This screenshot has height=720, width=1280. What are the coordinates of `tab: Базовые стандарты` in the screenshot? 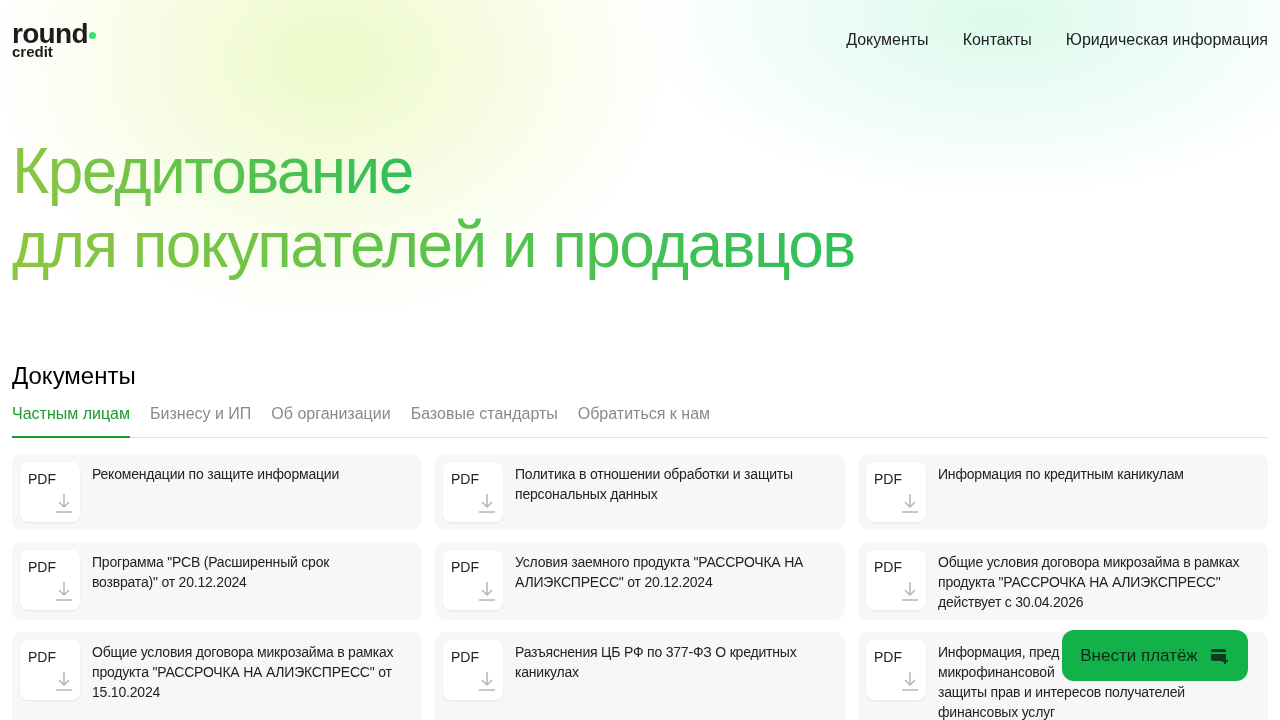 It's located at (484, 420).